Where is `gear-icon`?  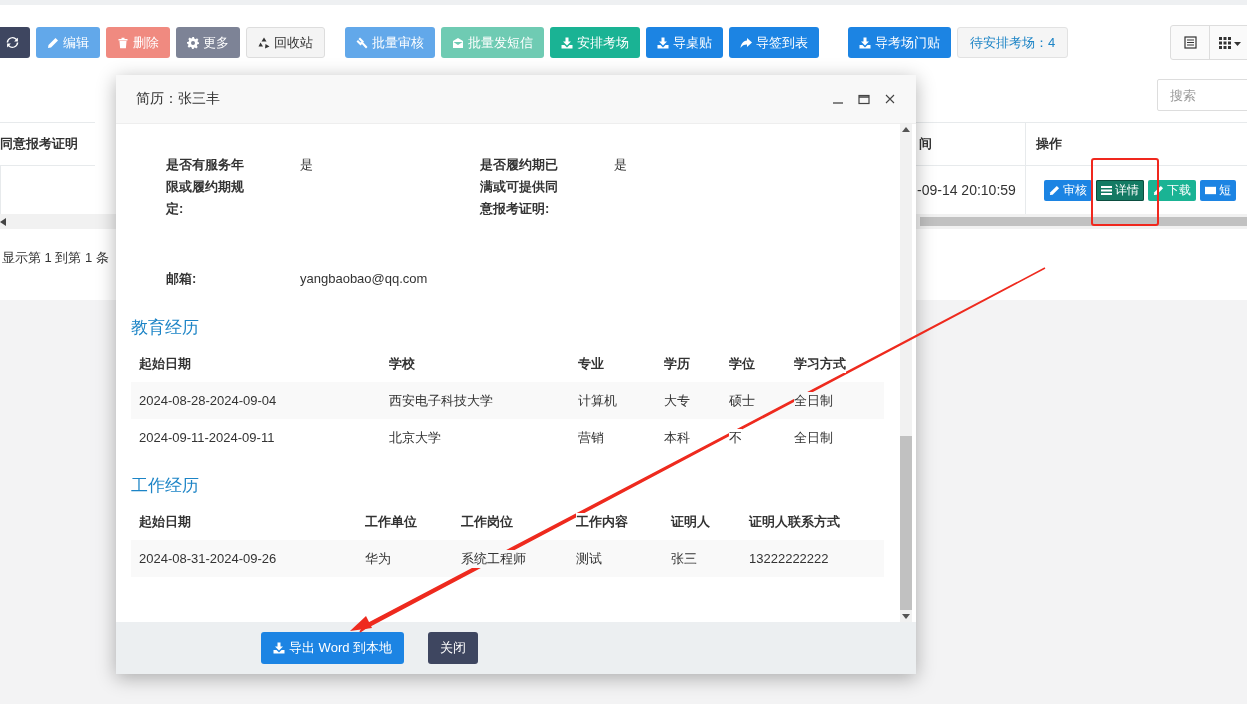
gear-icon is located at coordinates (193, 42).